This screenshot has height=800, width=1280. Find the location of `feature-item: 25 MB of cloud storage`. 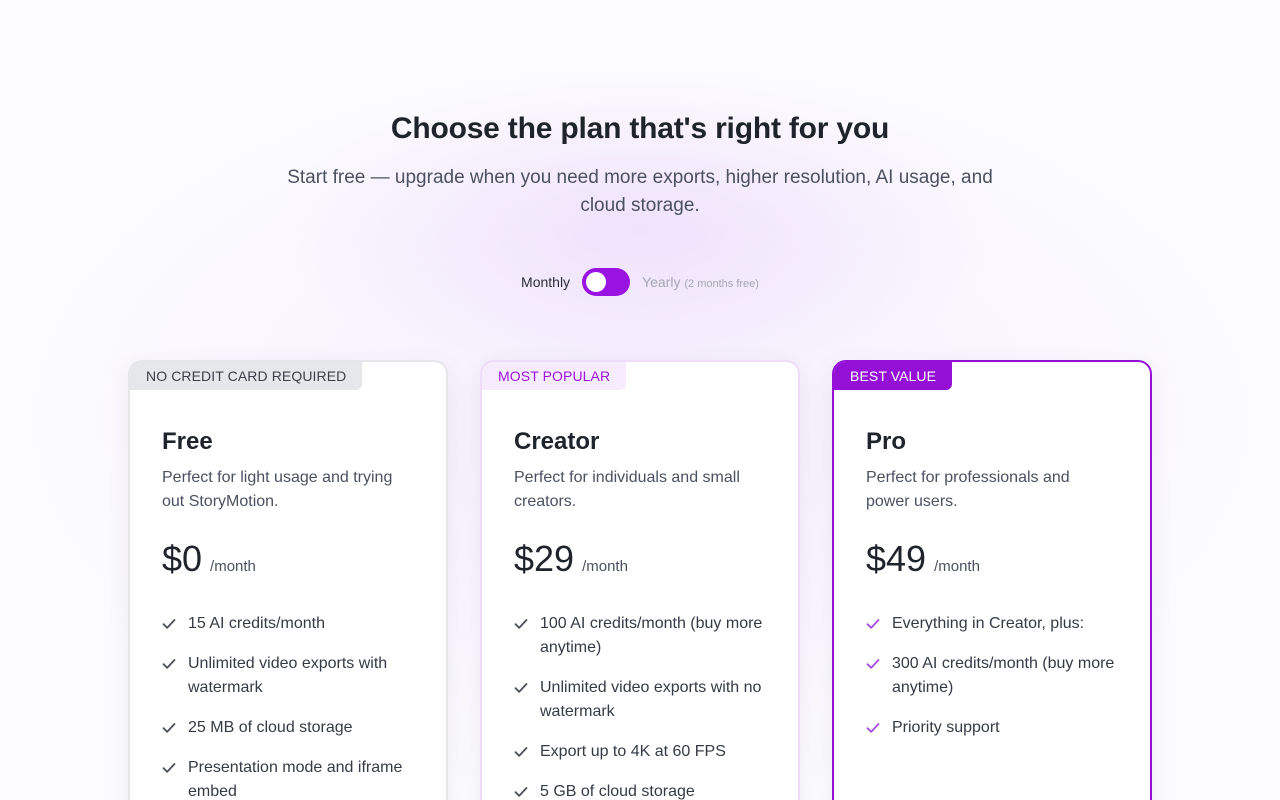

feature-item: 25 MB of cloud storage is located at coordinates (292, 728).